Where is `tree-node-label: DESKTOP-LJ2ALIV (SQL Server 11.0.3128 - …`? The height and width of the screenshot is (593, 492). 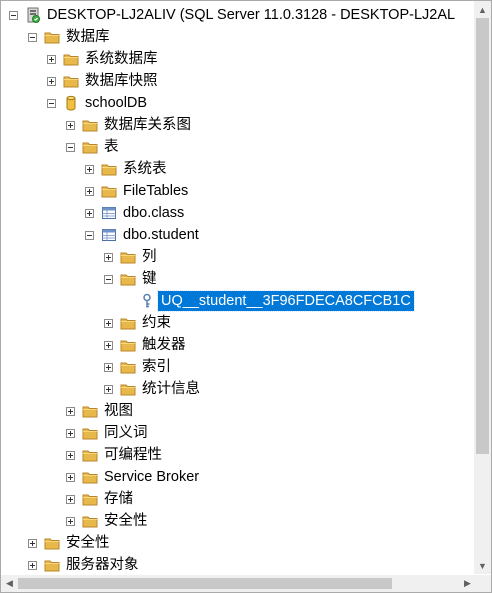
tree-node-label: DESKTOP-LJ2ALIV (SQL Server 11.0.3128 - … is located at coordinates (251, 15).